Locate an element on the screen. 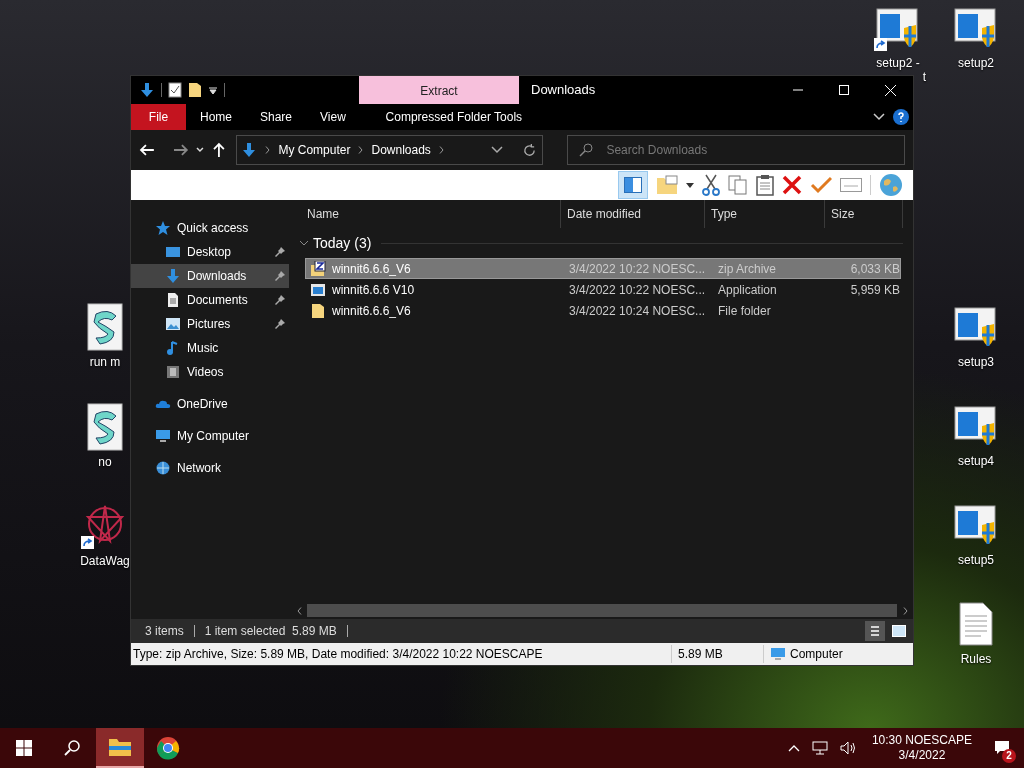 The width and height of the screenshot is (1024, 768). search-field: Search Downloads is located at coordinates (736, 150).